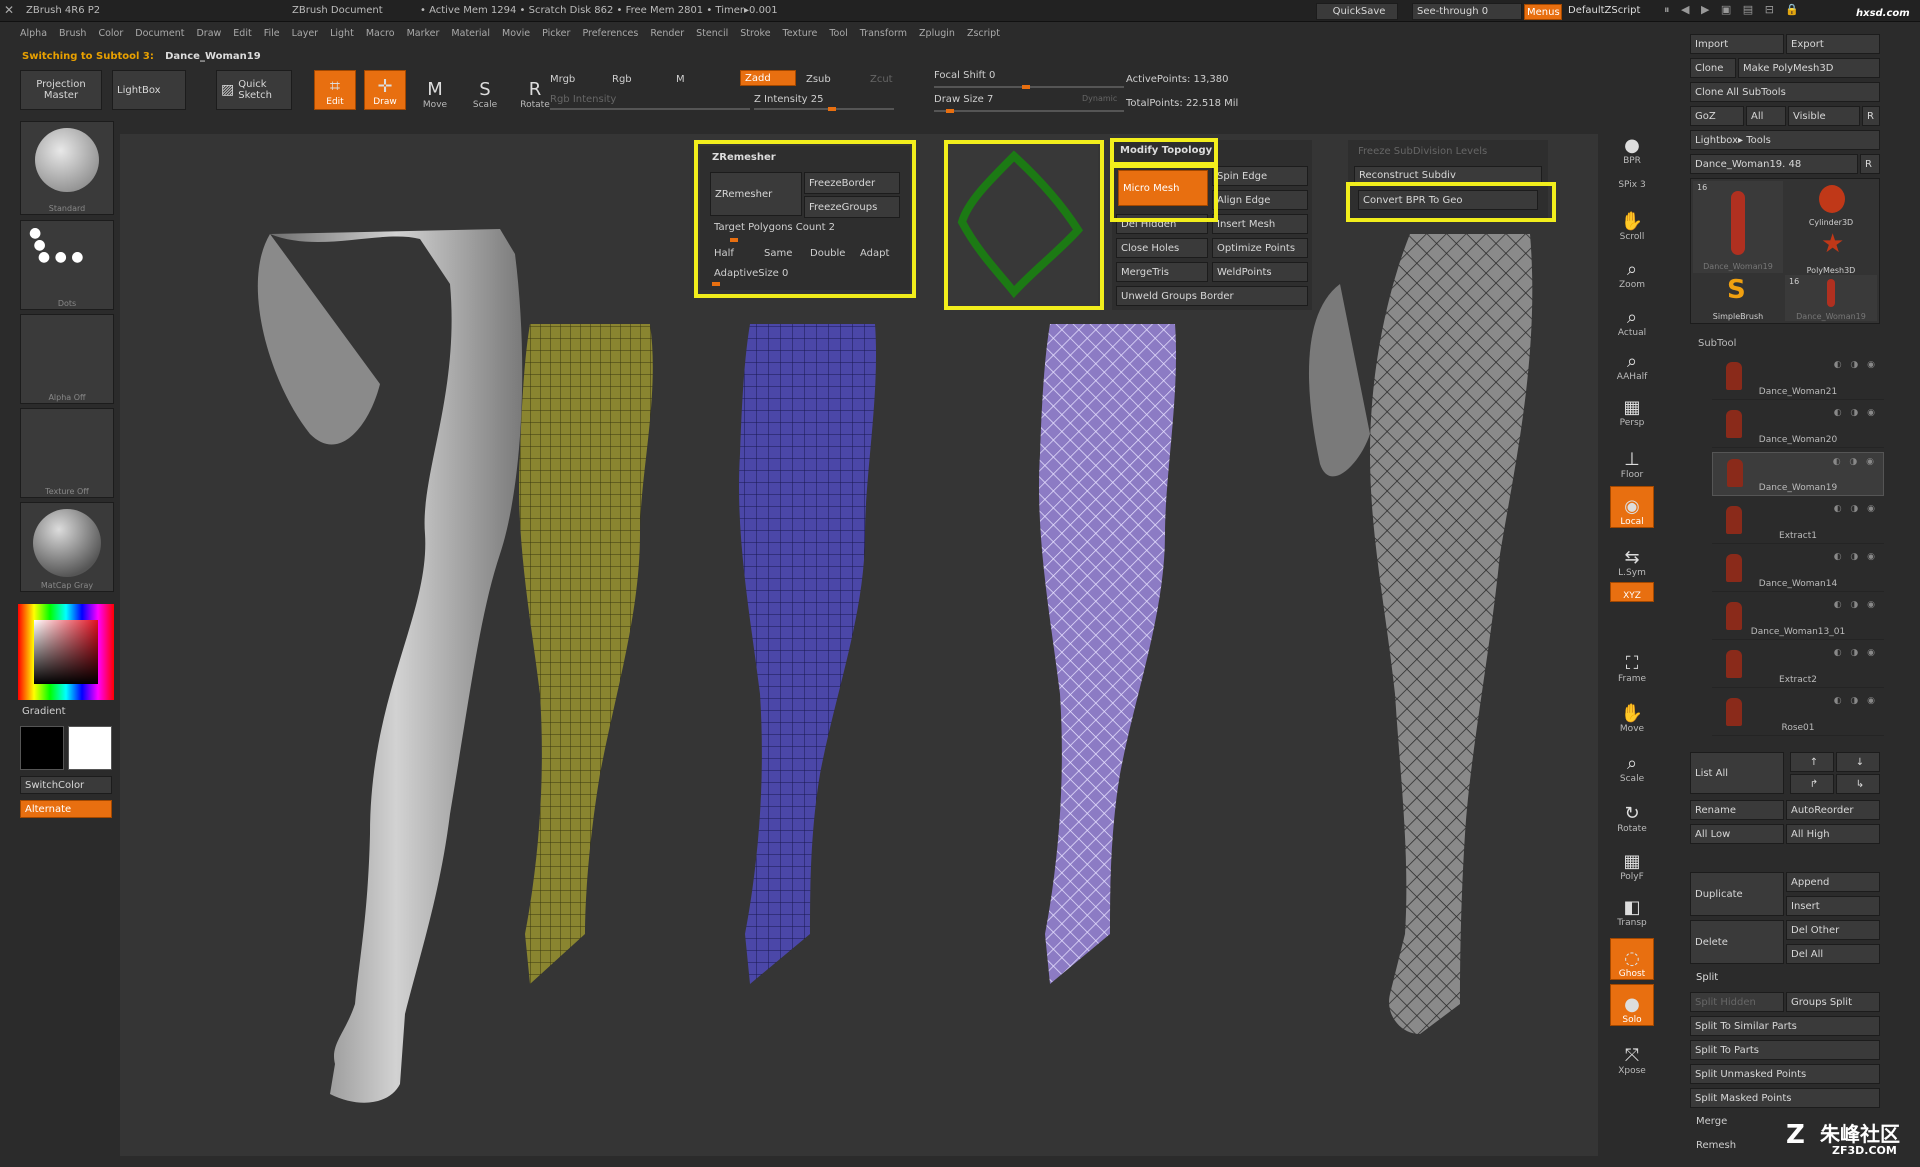 Image resolution: width=1920 pixels, height=1167 pixels. What do you see at coordinates (1632, 145) in the screenshot?
I see `tool-bpr: ● BPR` at bounding box center [1632, 145].